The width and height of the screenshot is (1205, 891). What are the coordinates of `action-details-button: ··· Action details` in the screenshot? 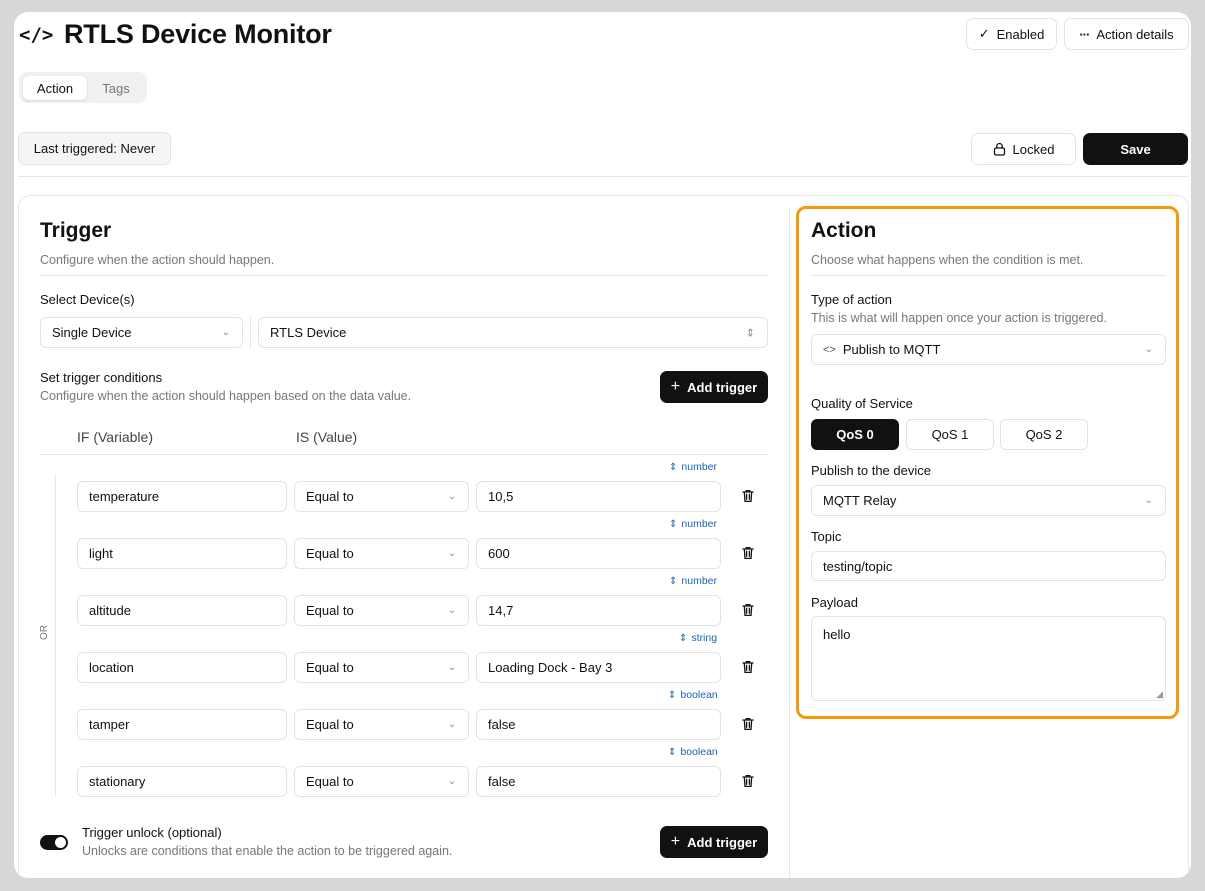 It's located at (1126, 34).